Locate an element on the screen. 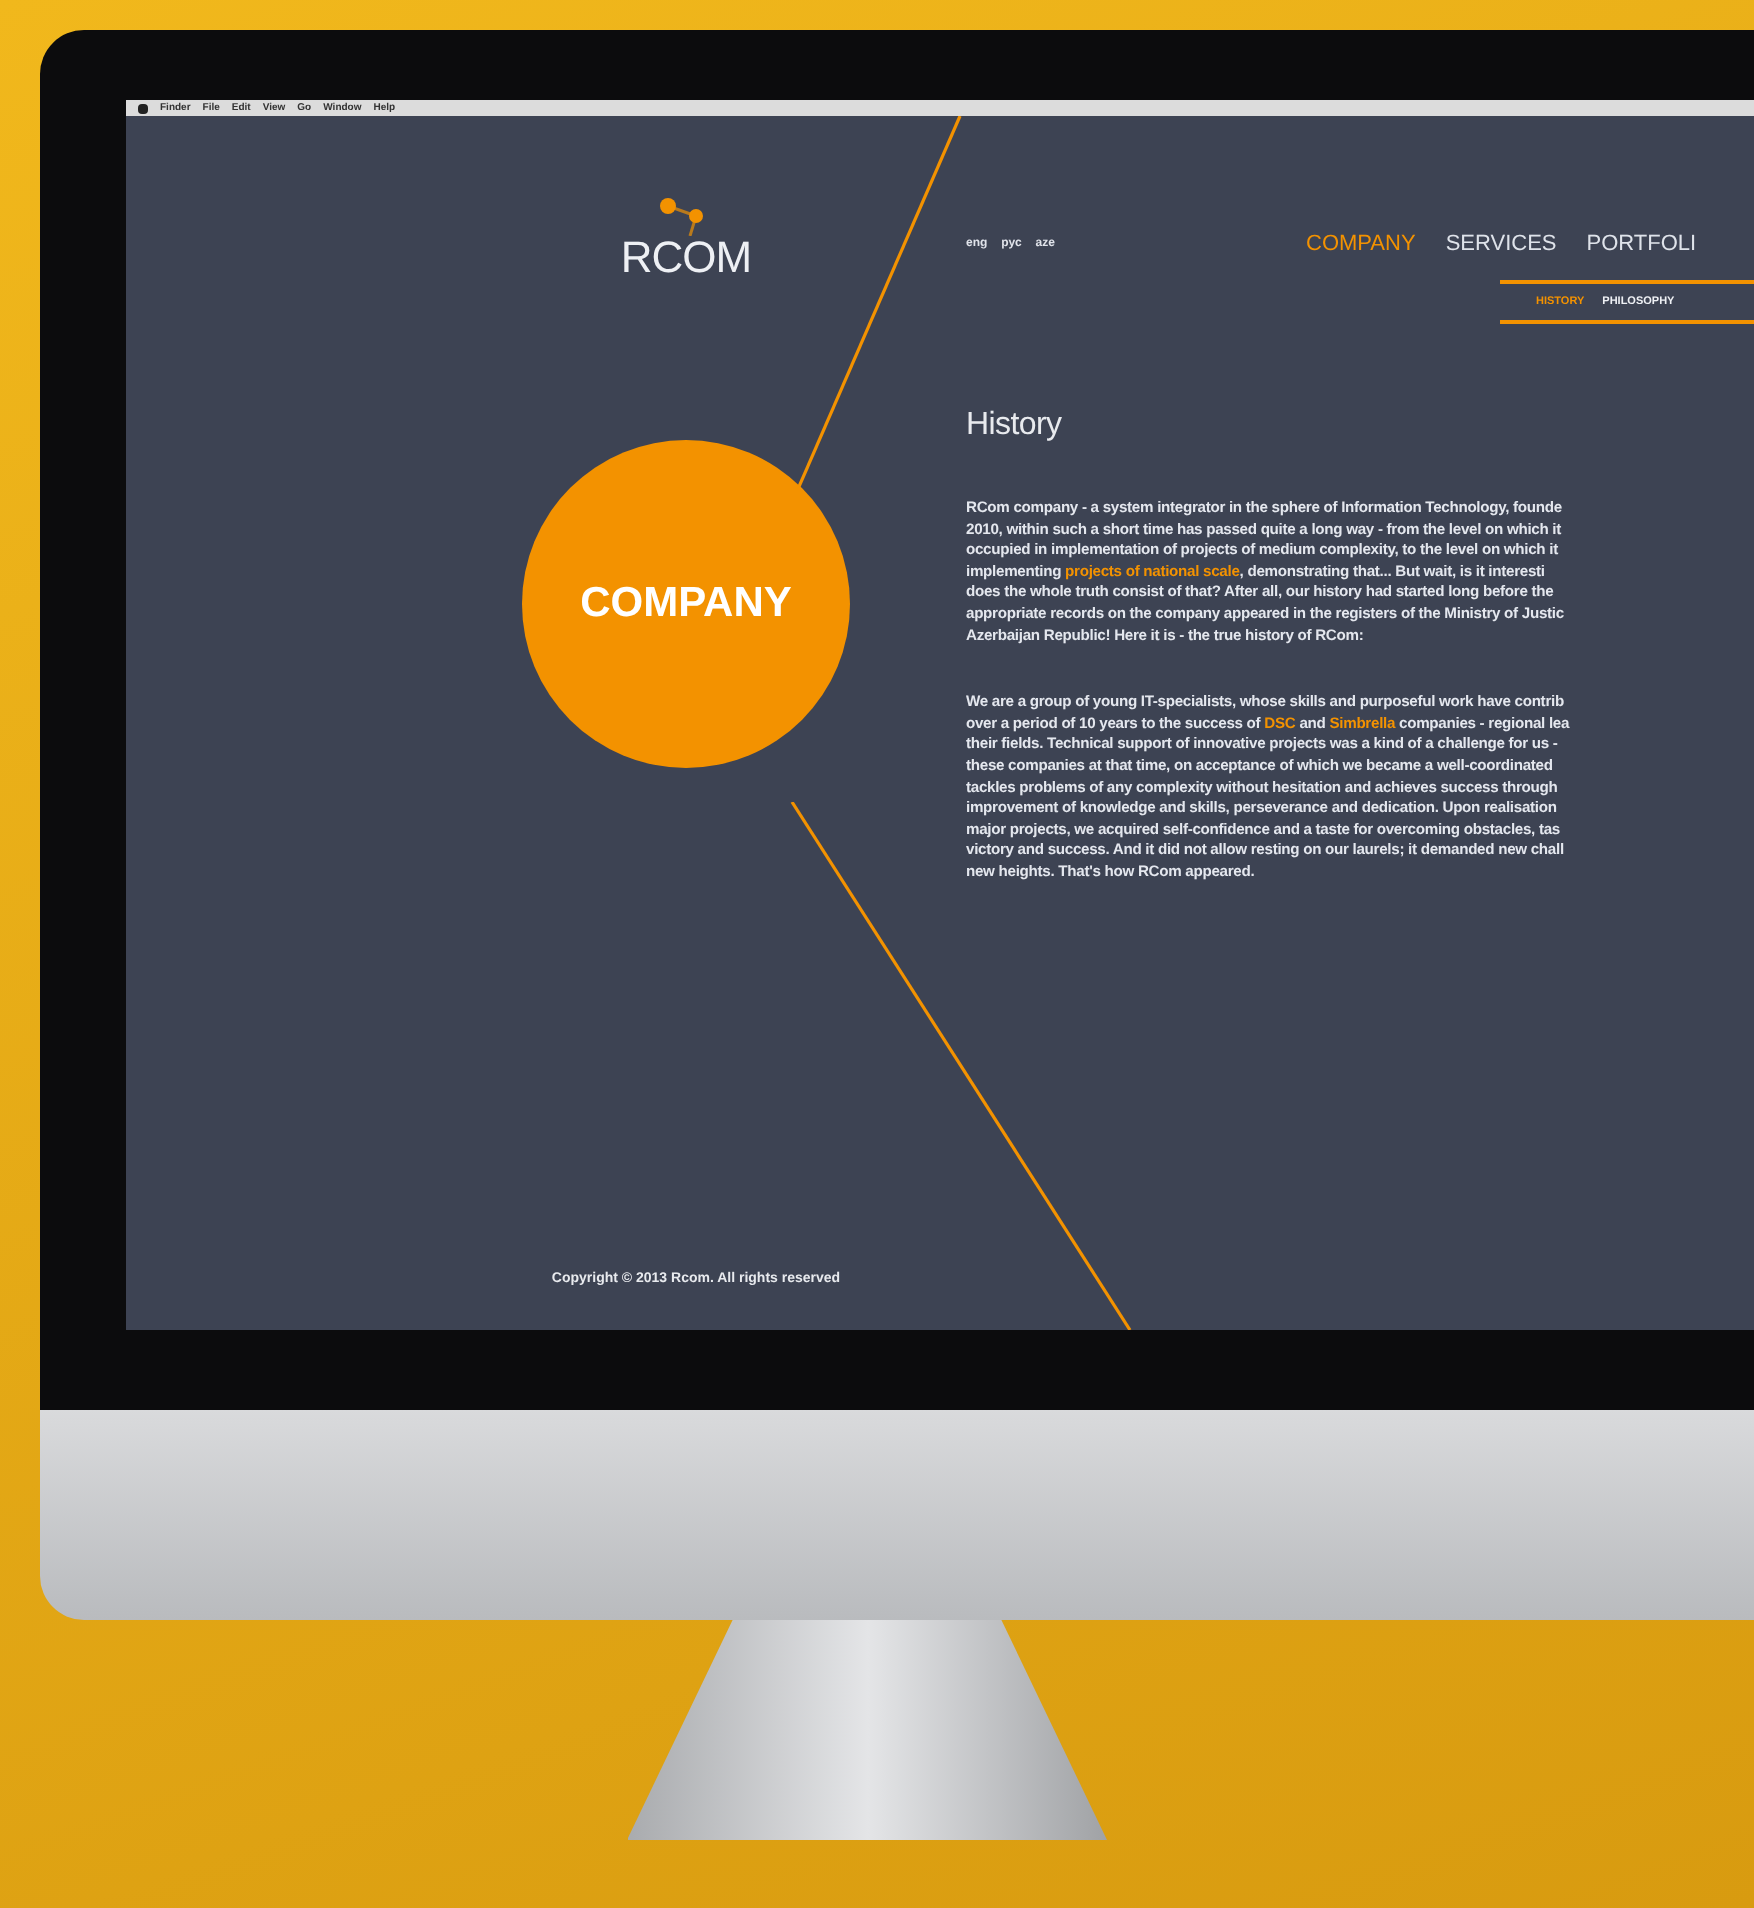 Image resolution: width=1754 pixels, height=1908 pixels. section-badge: COMPANY is located at coordinates (686, 604).